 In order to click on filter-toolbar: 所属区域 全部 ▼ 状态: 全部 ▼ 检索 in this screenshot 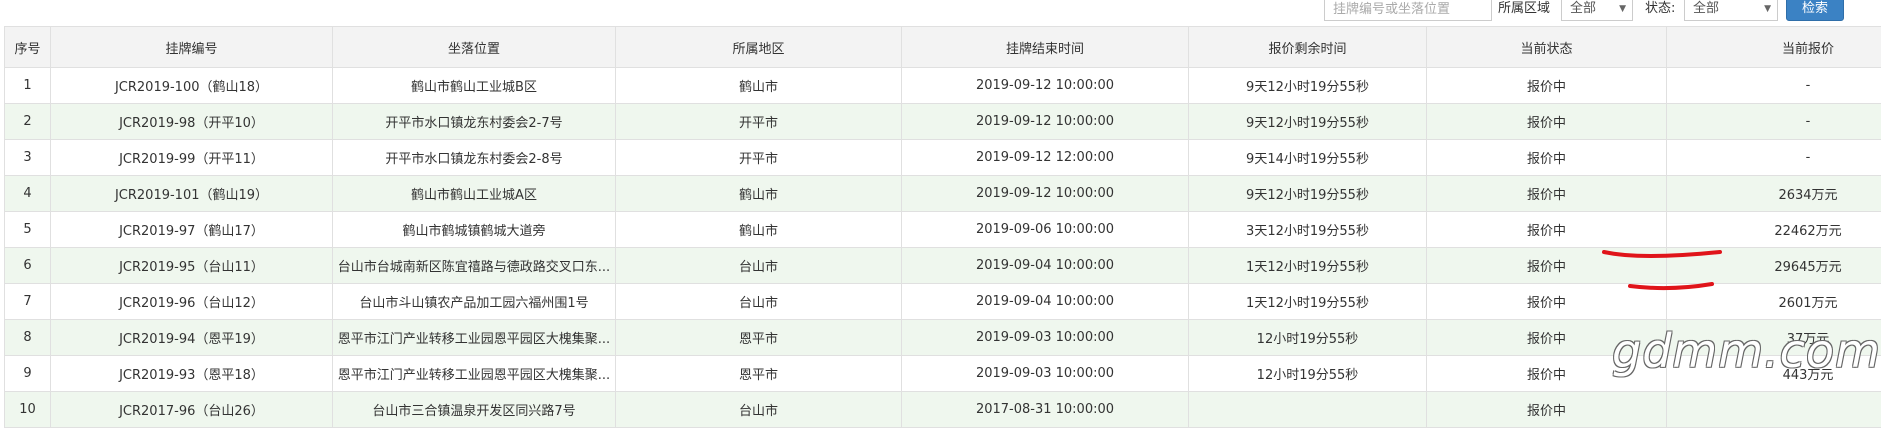, I will do `click(940, 13)`.